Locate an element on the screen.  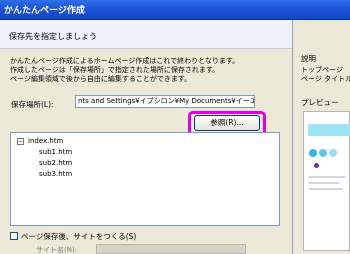
intro-line: 作成したページは「保存場所」で指定された場所に保存されます。 is located at coordinates (115, 70).